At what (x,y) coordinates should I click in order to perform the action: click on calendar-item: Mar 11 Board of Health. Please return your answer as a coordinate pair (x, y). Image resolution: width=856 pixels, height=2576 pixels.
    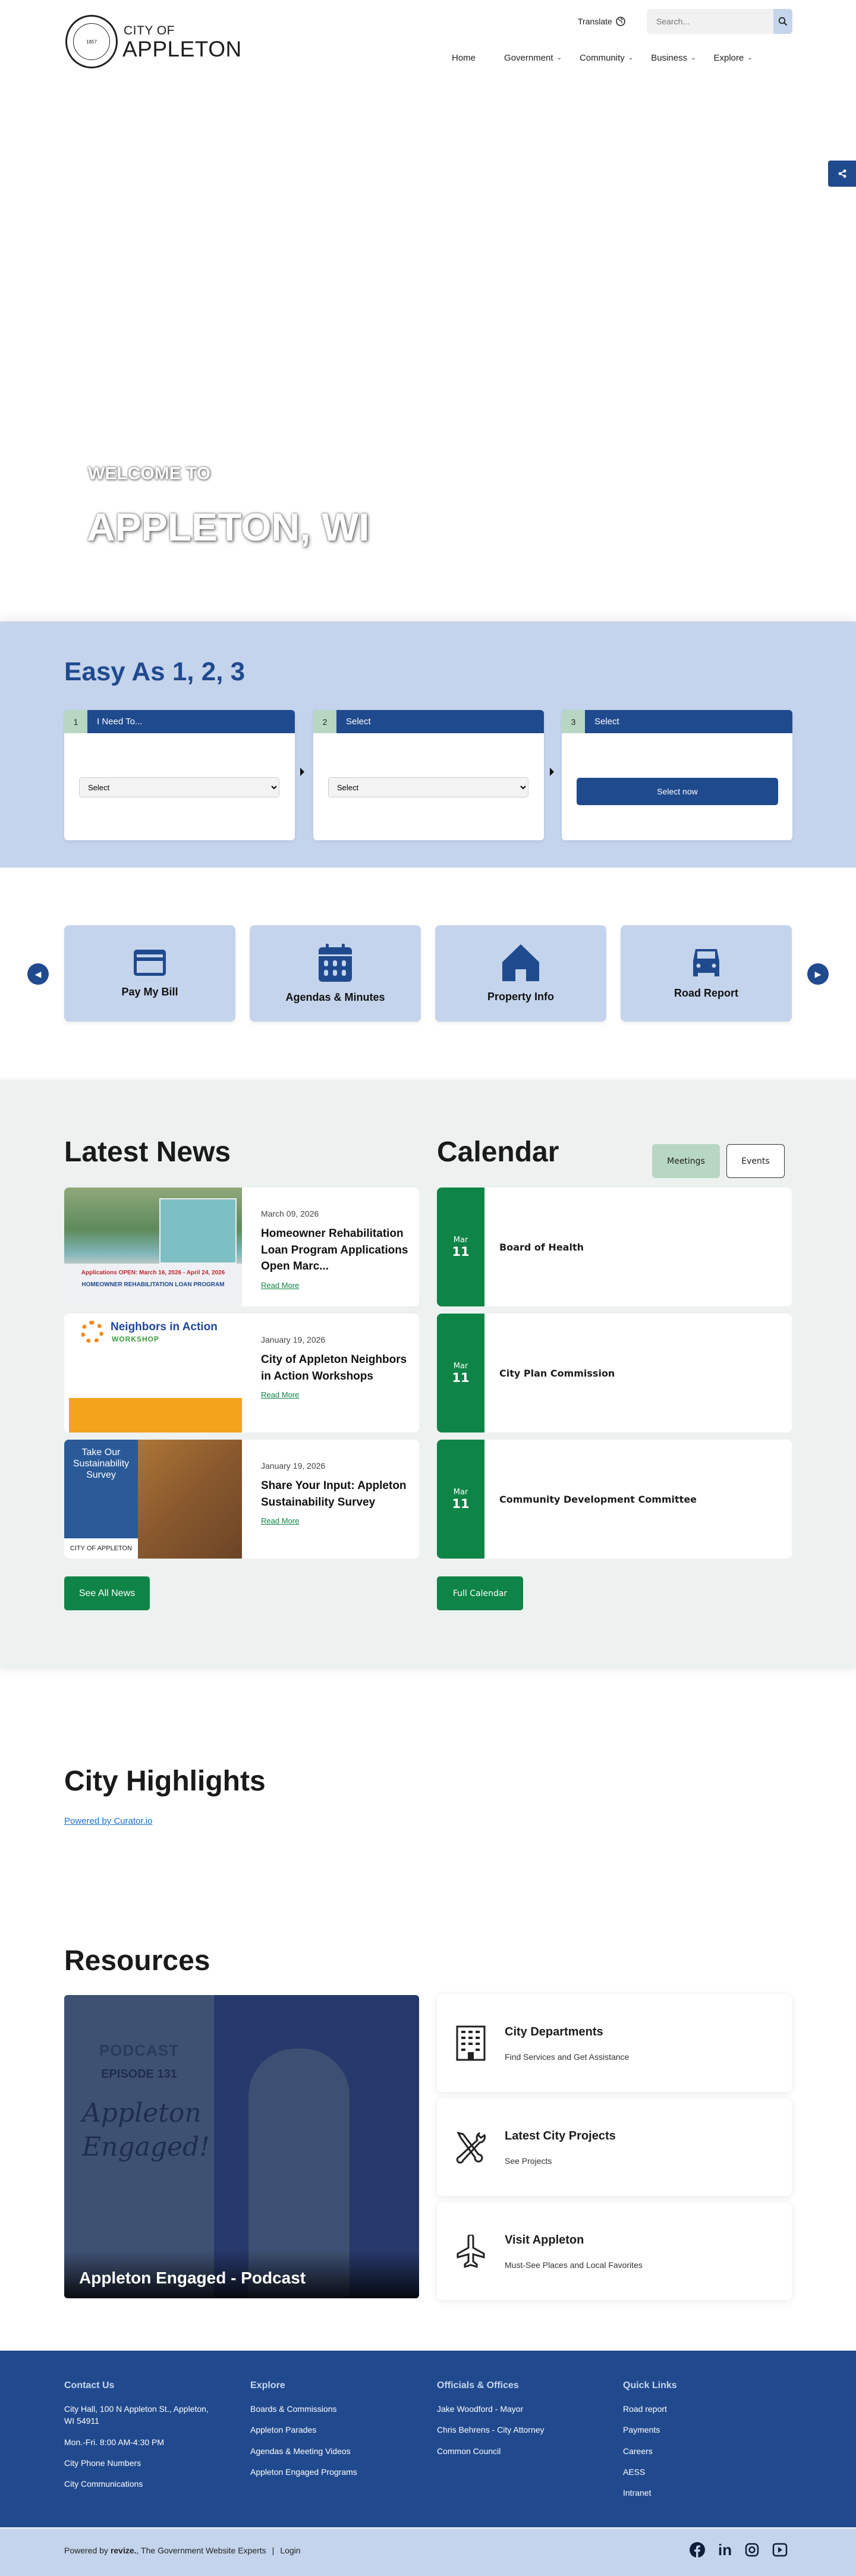
    Looking at the image, I should click on (614, 1247).